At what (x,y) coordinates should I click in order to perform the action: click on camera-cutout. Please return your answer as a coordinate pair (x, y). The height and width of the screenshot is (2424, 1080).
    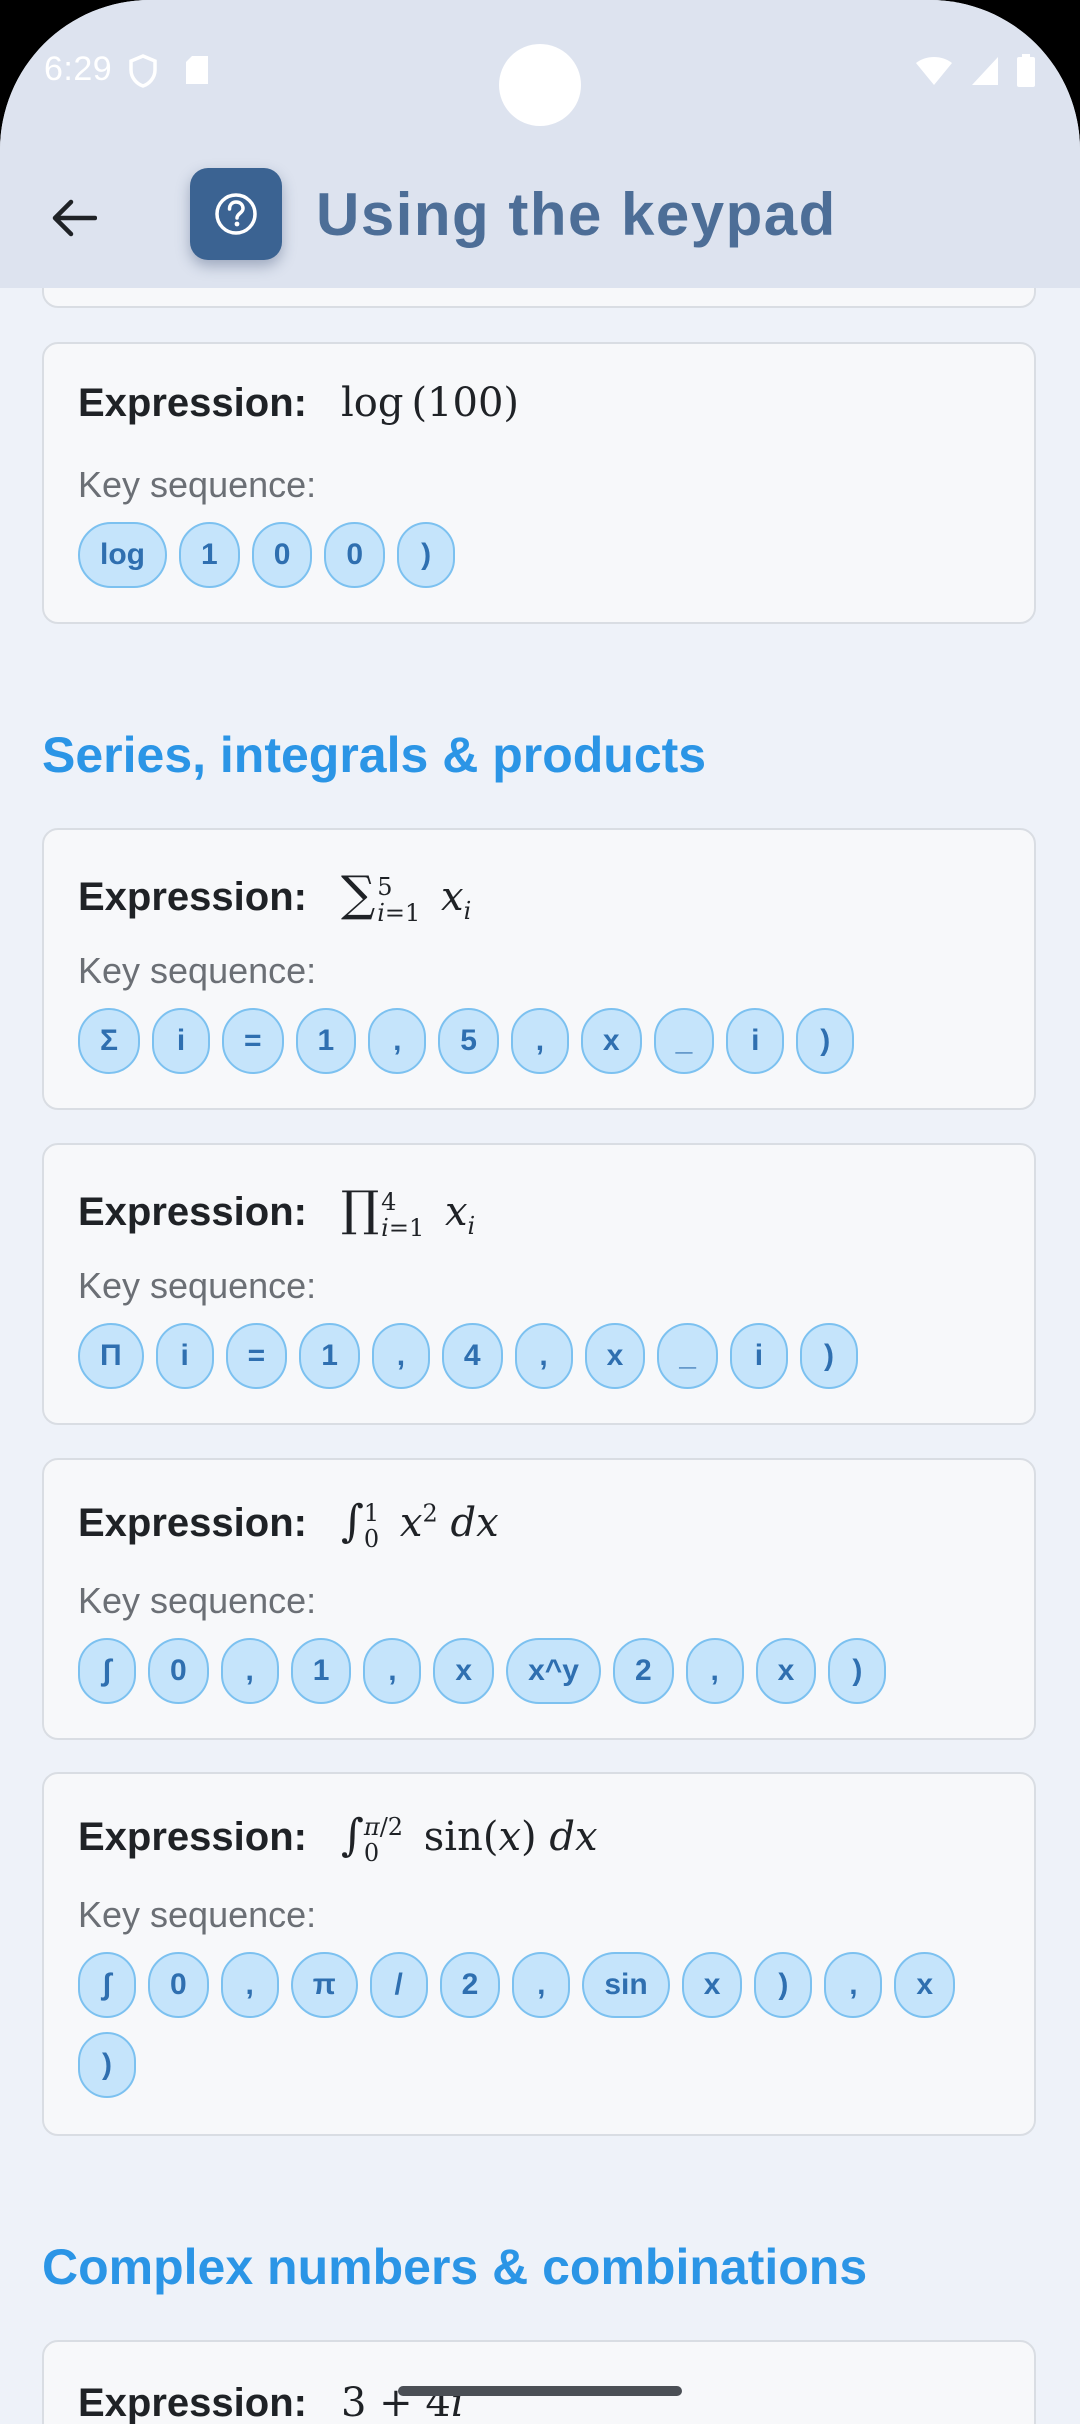
    Looking at the image, I should click on (540, 85).